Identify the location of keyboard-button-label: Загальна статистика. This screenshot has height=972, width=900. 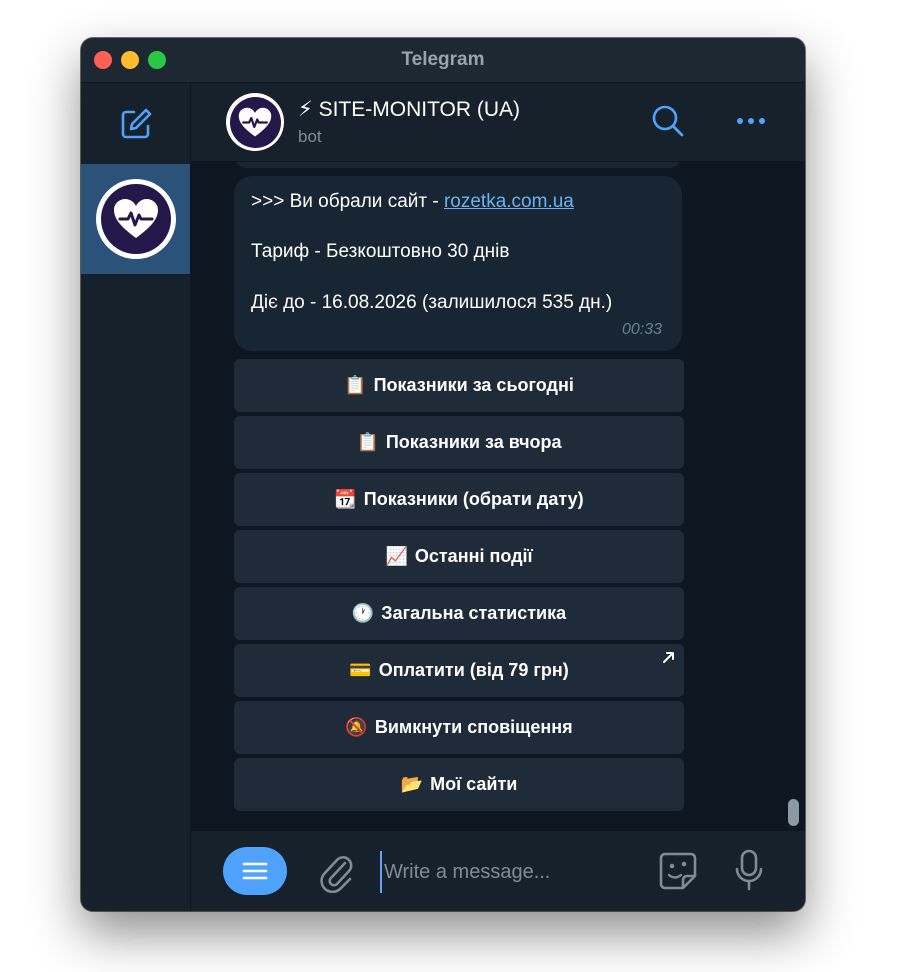
(474, 613).